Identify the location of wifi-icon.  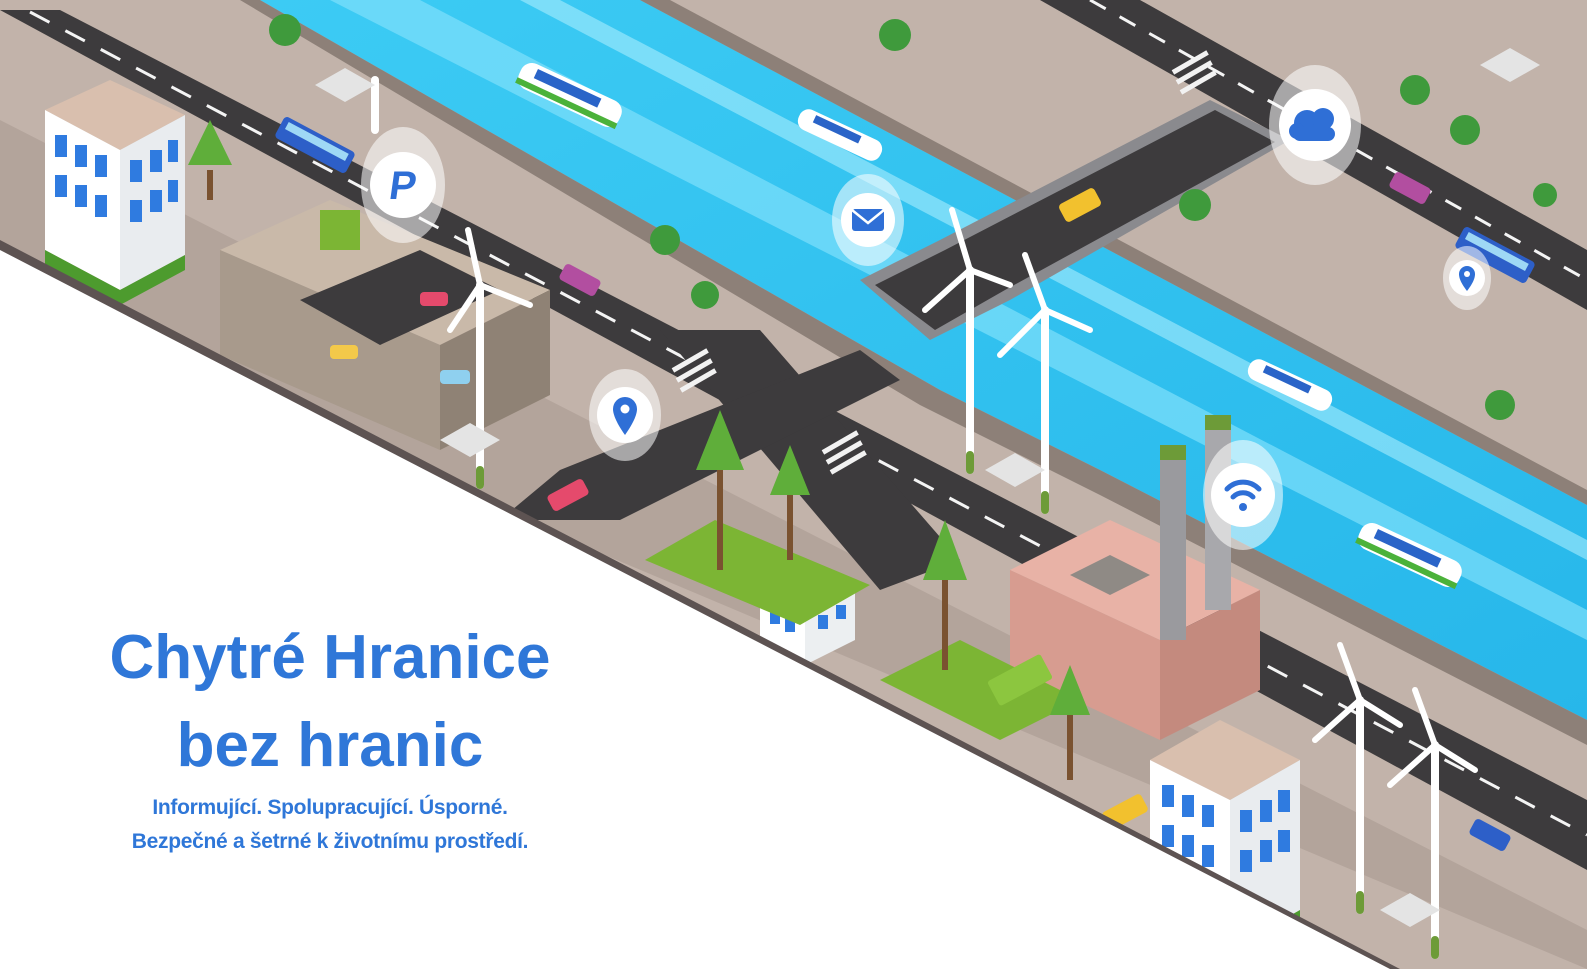
(1243, 495).